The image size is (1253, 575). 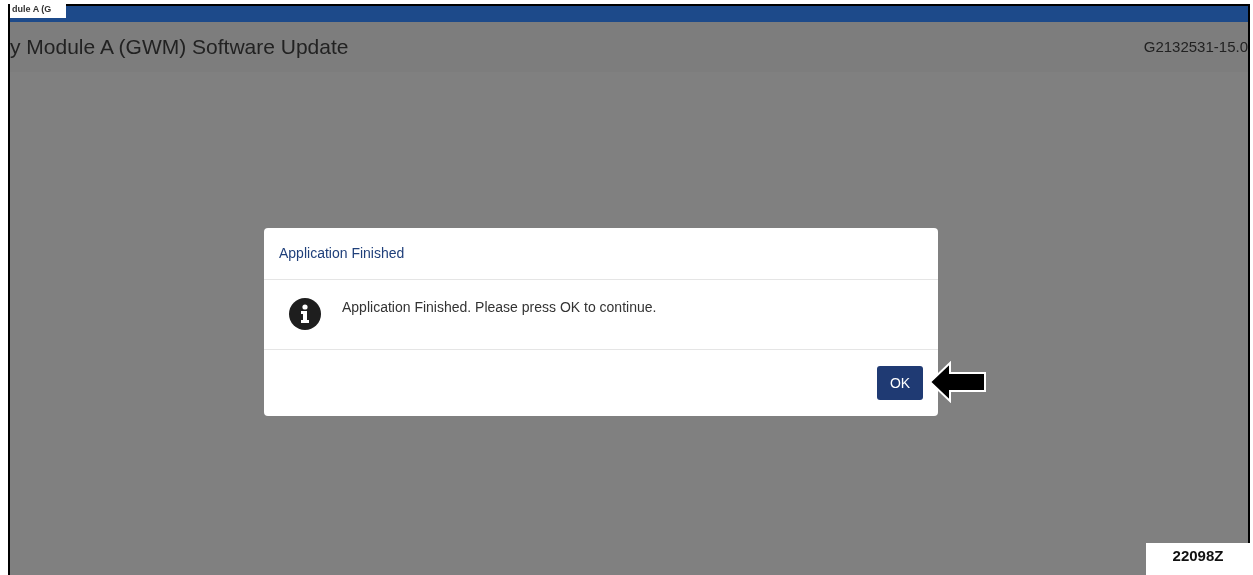 What do you see at coordinates (305, 314) in the screenshot?
I see `info-icon` at bounding box center [305, 314].